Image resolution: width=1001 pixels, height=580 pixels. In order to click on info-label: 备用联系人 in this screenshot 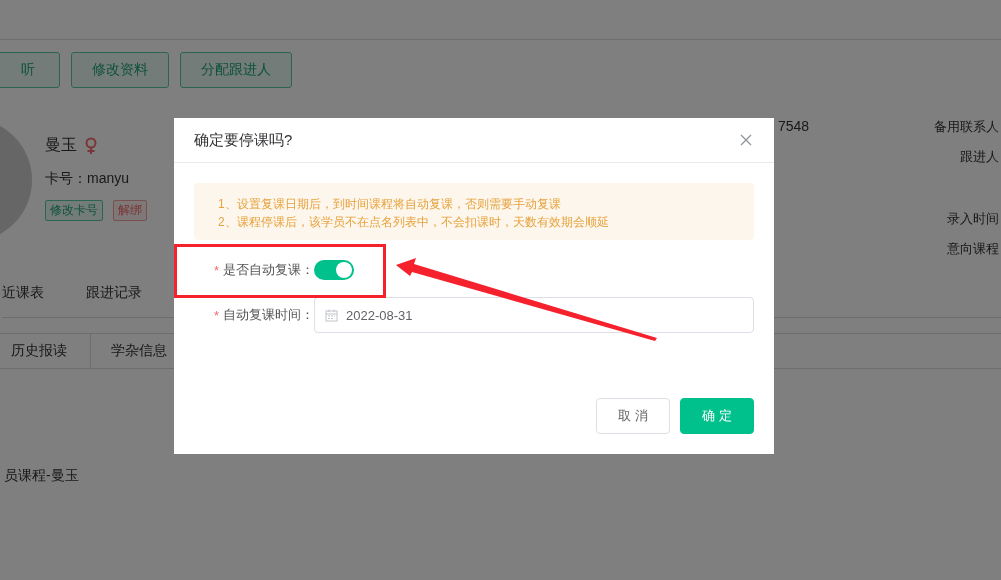, I will do `click(966, 127)`.